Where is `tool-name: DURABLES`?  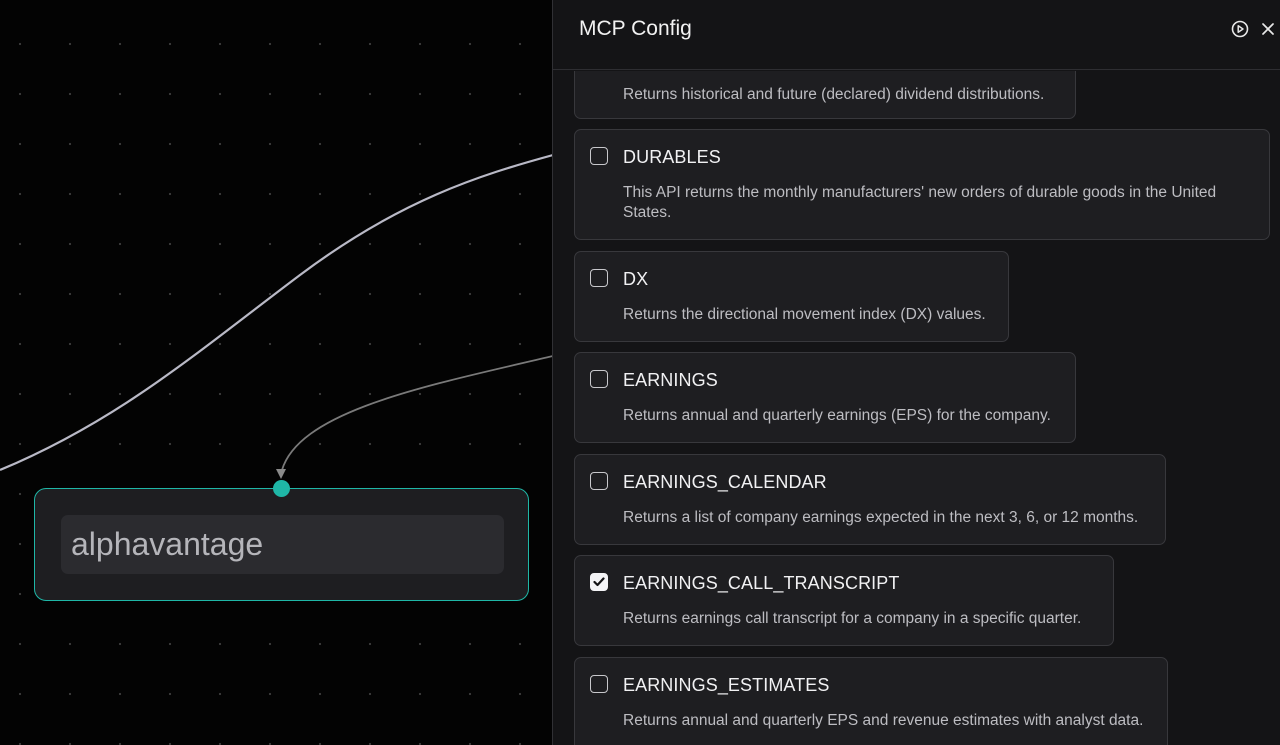
tool-name: DURABLES is located at coordinates (672, 157).